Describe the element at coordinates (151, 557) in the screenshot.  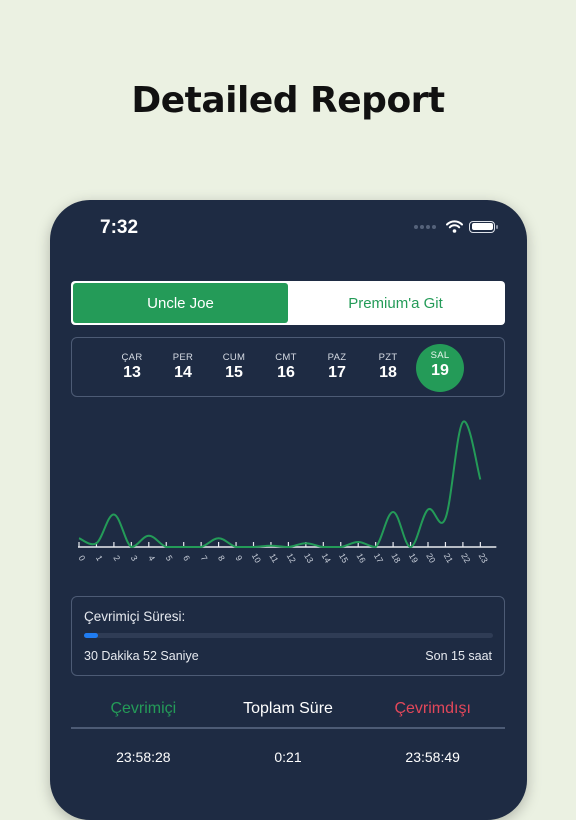
I see `x-tick-label: 4` at that location.